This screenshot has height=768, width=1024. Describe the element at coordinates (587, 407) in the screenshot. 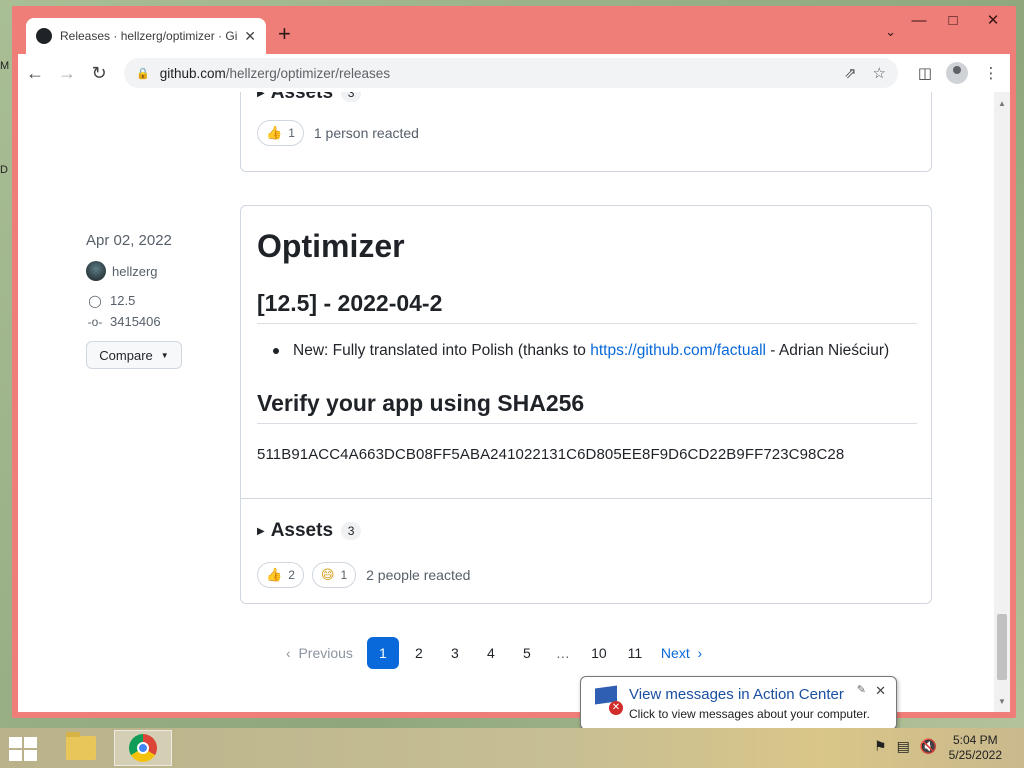

I see `verify-heading: Verify your app using SHA256` at that location.